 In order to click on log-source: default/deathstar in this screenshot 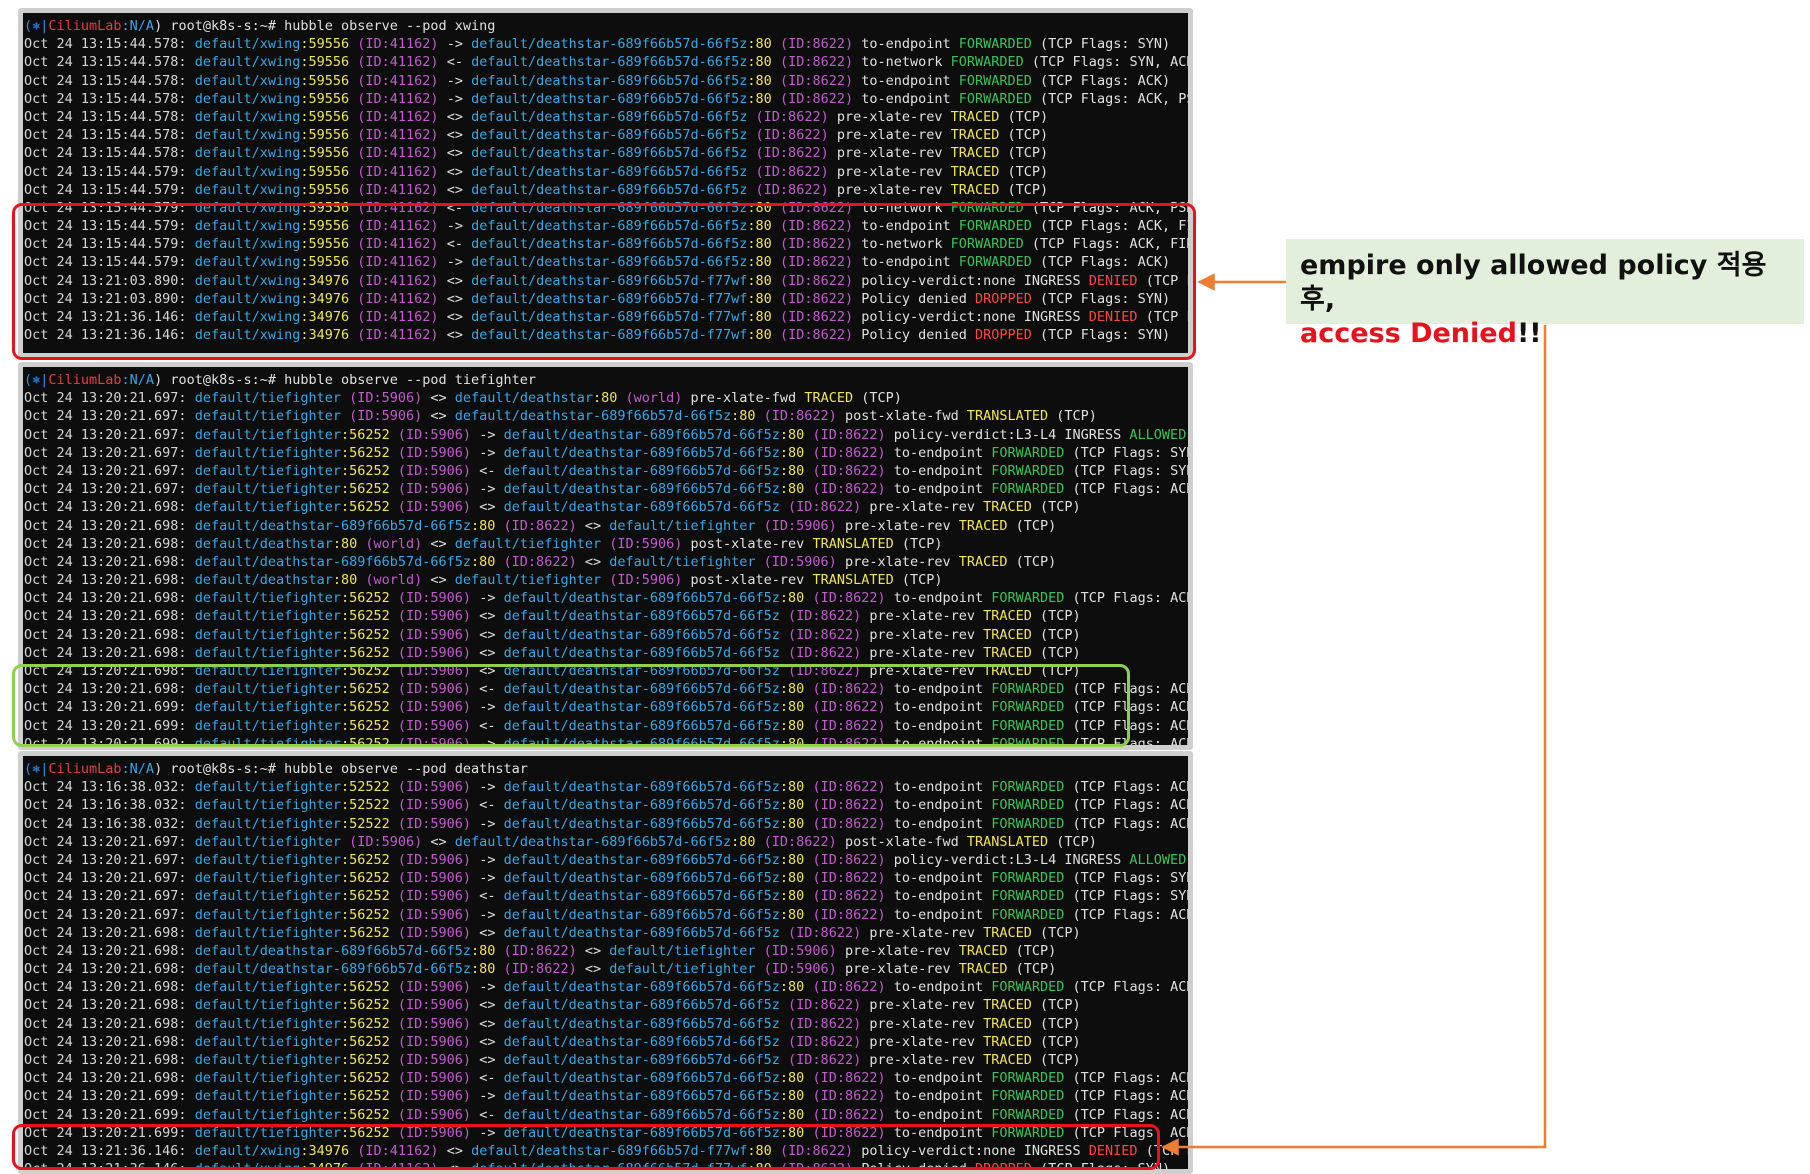, I will do `click(263, 580)`.